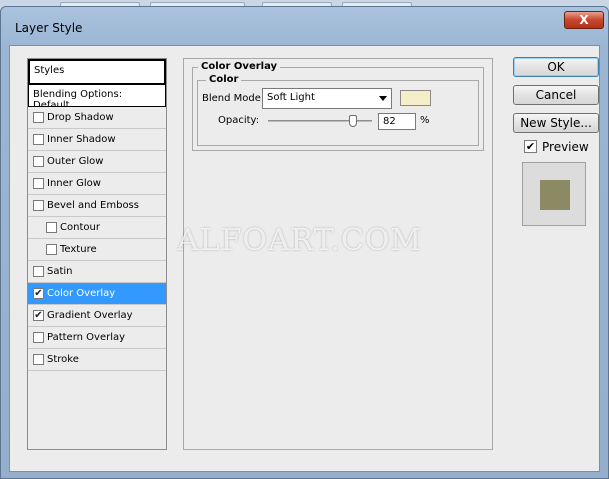 The width and height of the screenshot is (609, 479). What do you see at coordinates (584, 20) in the screenshot?
I see `close-button: X` at bounding box center [584, 20].